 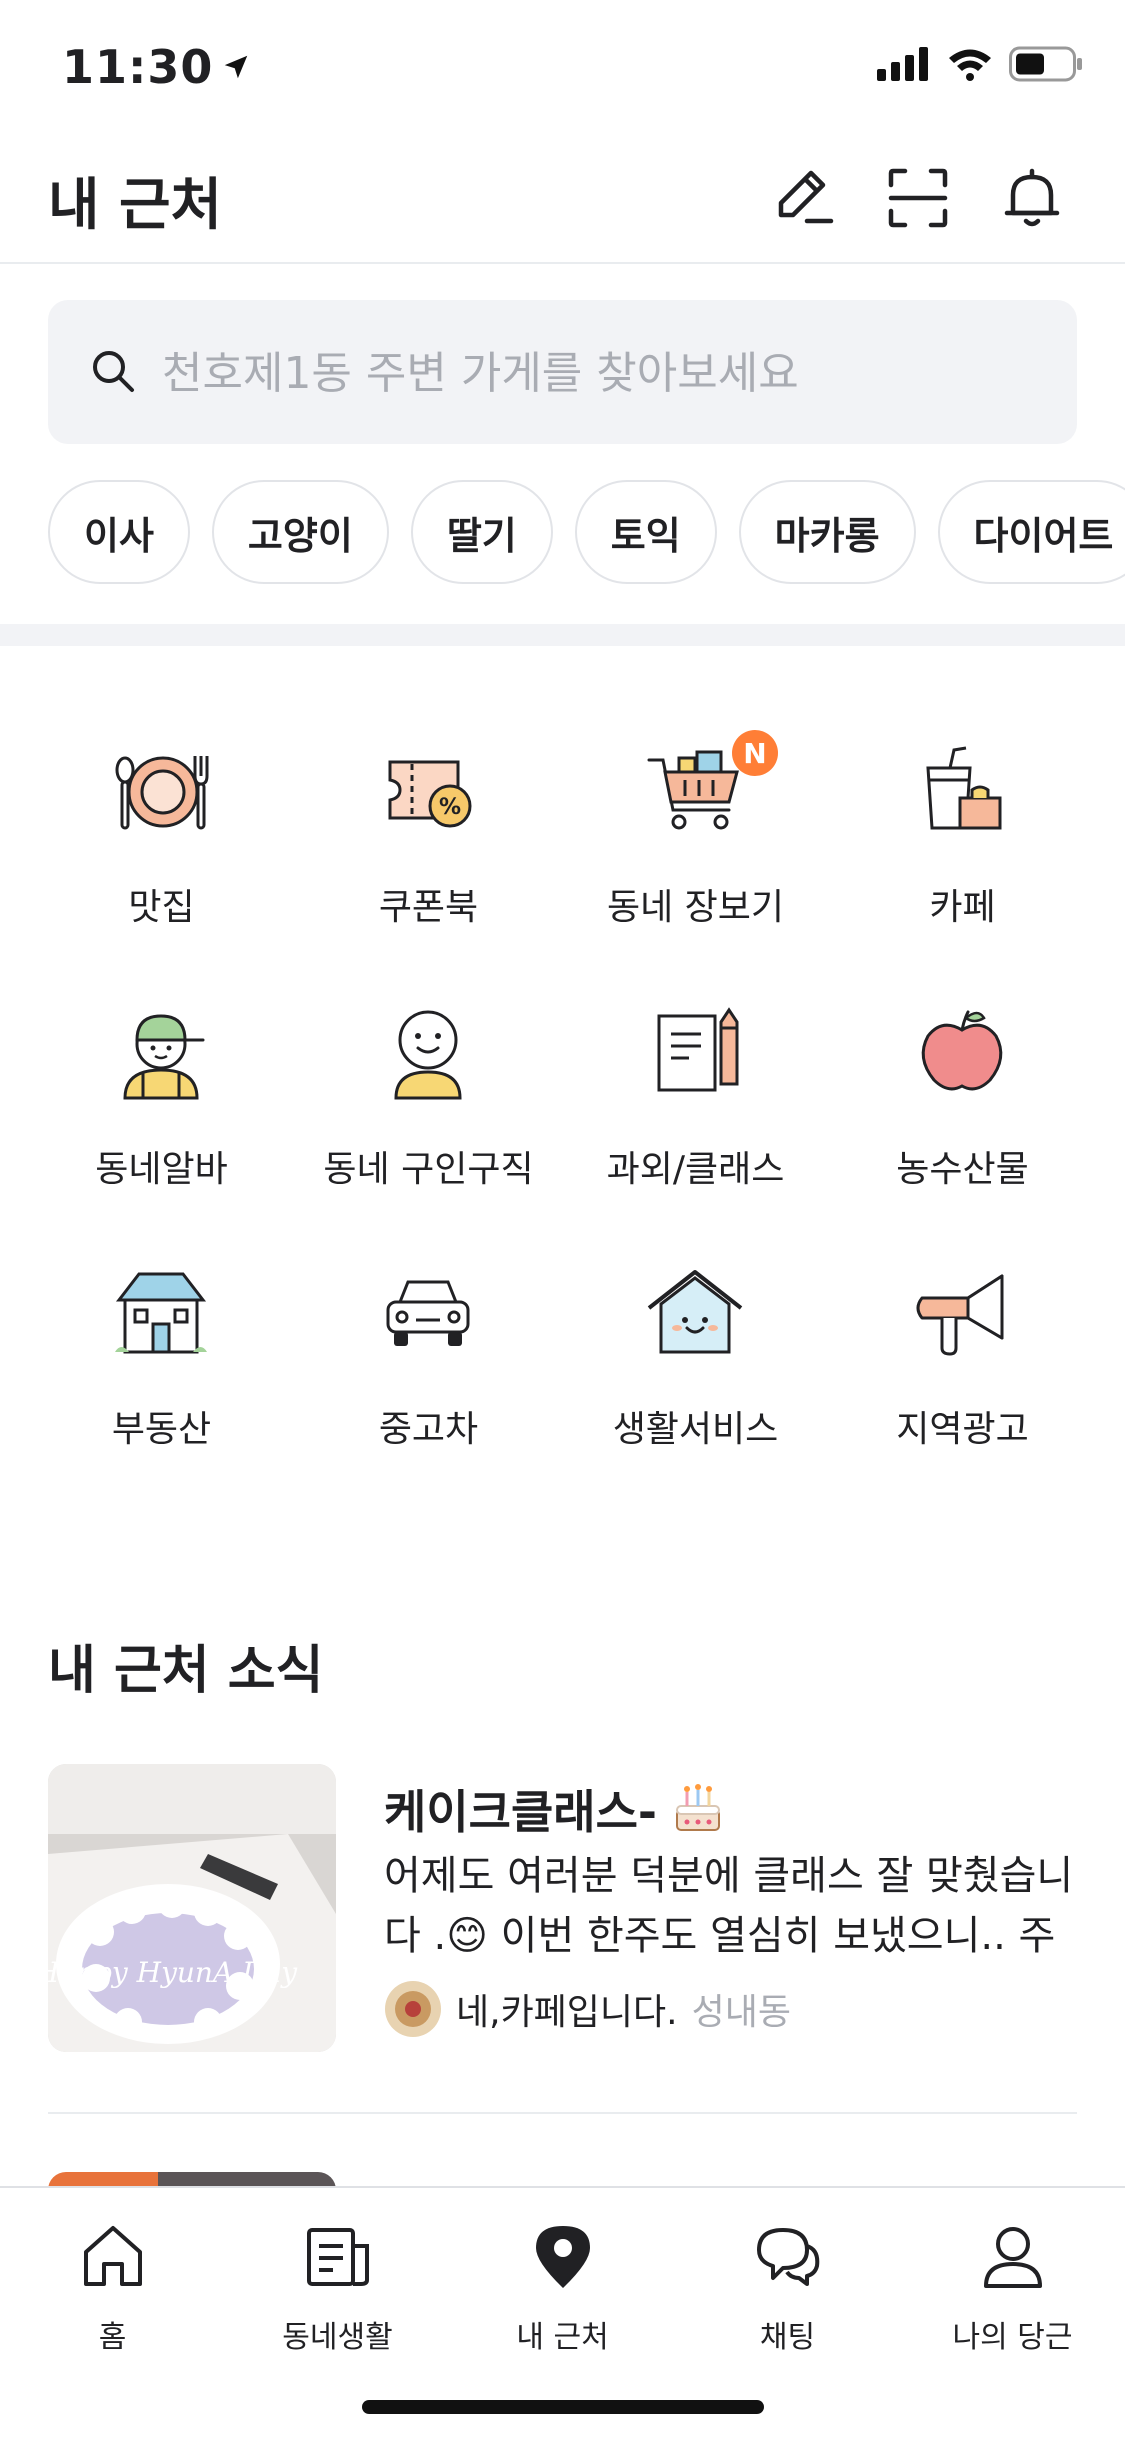 What do you see at coordinates (563, 2407) in the screenshot?
I see `home-indicator` at bounding box center [563, 2407].